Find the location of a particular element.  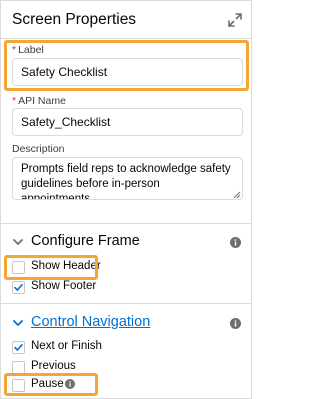

expand-icon is located at coordinates (235, 20).